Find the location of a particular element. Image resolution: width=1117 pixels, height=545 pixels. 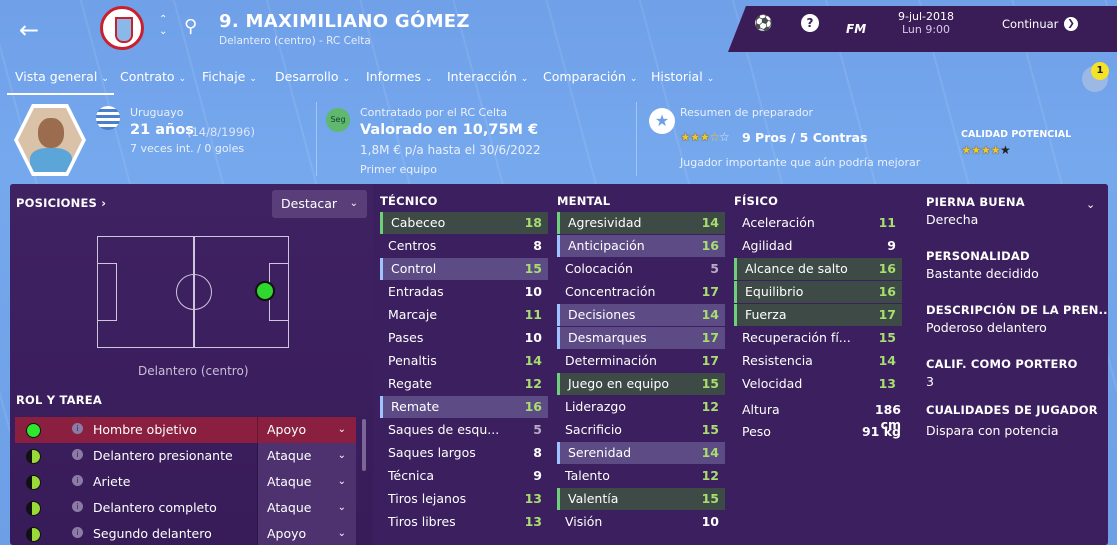

attribute-row: Concentración 17 is located at coordinates (641, 292).